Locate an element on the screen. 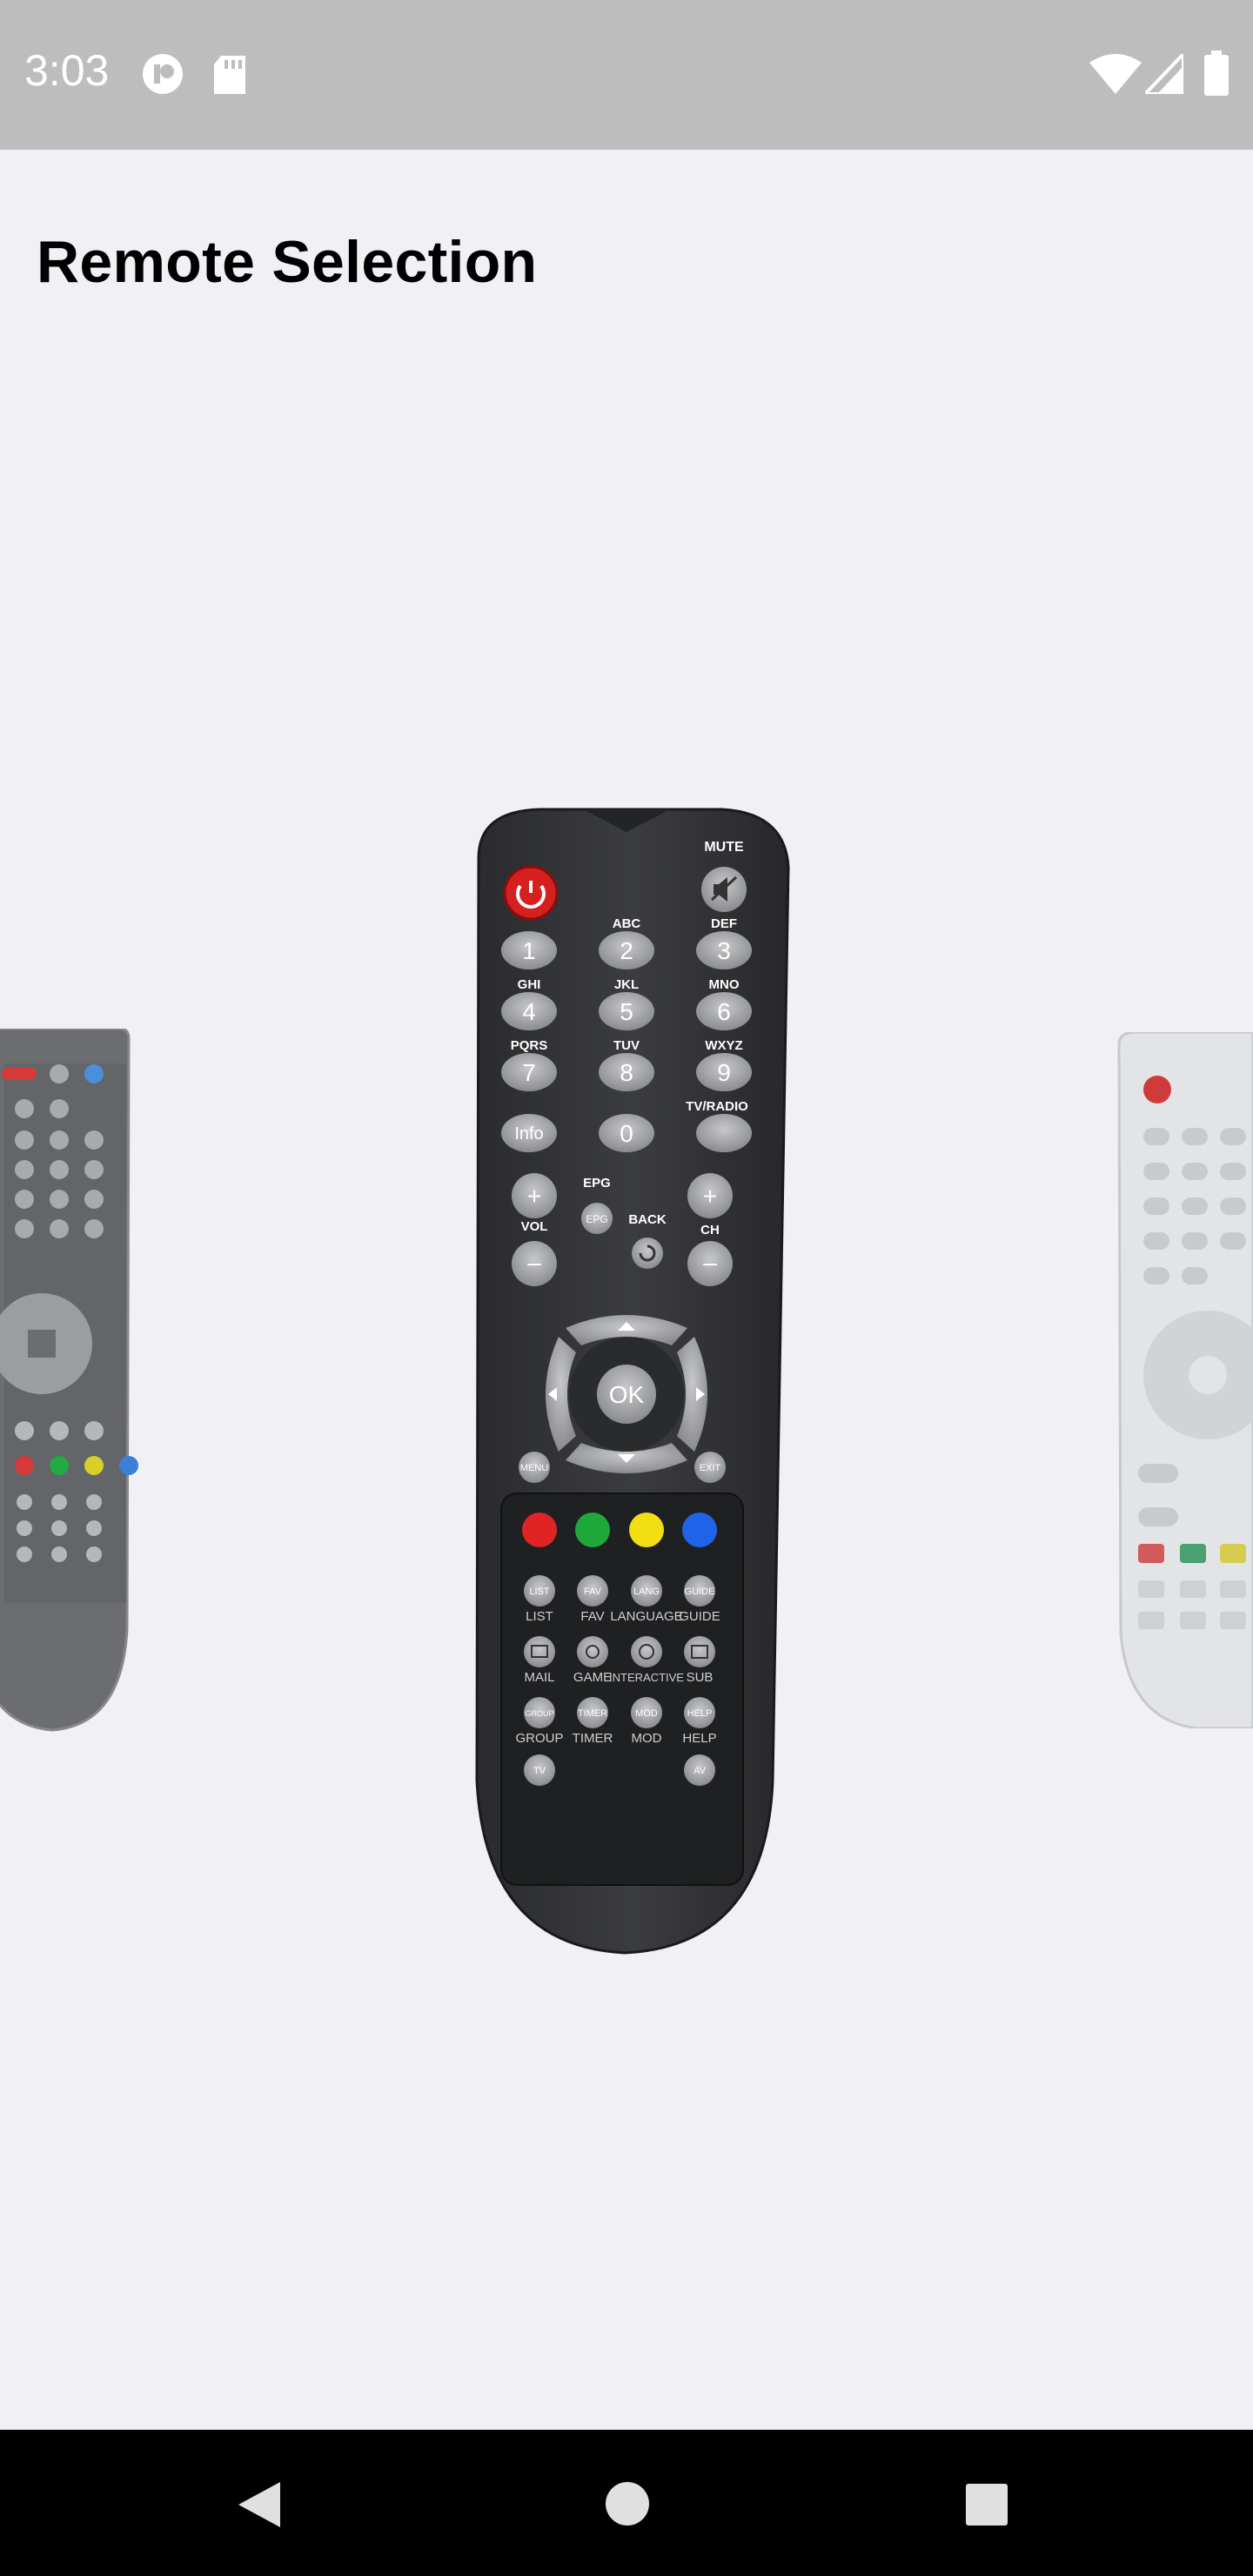 The image size is (1253, 2576). remote-option-center: MUTE 1 2 3 4 5 6 7 8 9 0 ABC DEF GHI JKL is located at coordinates (626, 1389).